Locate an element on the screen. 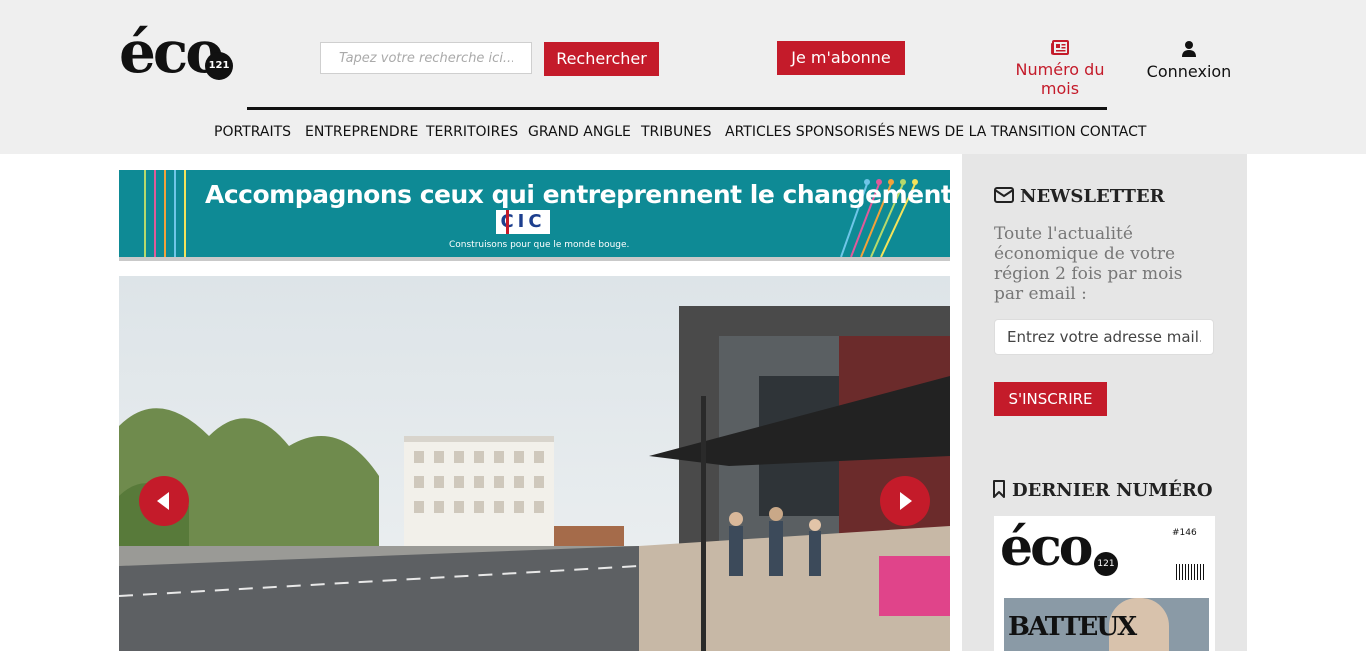 This screenshot has width=1366, height=651. cover-headline: BATTEUX is located at coordinates (1072, 627).